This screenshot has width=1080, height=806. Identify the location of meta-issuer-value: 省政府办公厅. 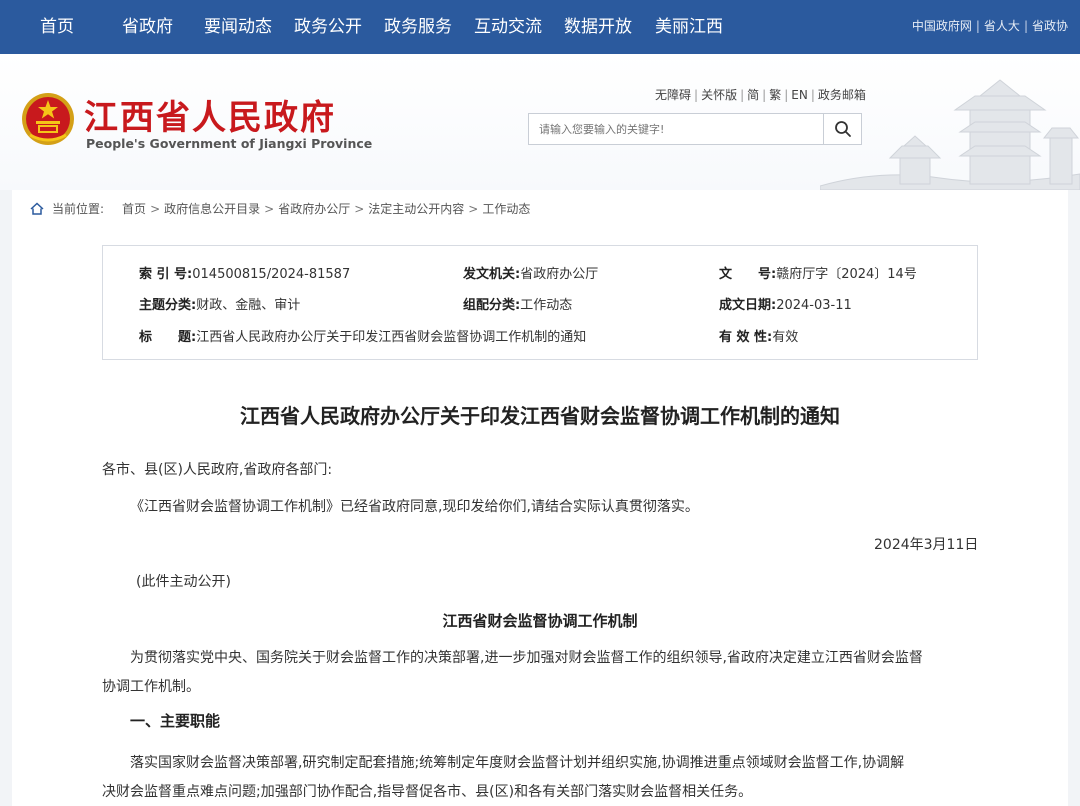
(559, 274).